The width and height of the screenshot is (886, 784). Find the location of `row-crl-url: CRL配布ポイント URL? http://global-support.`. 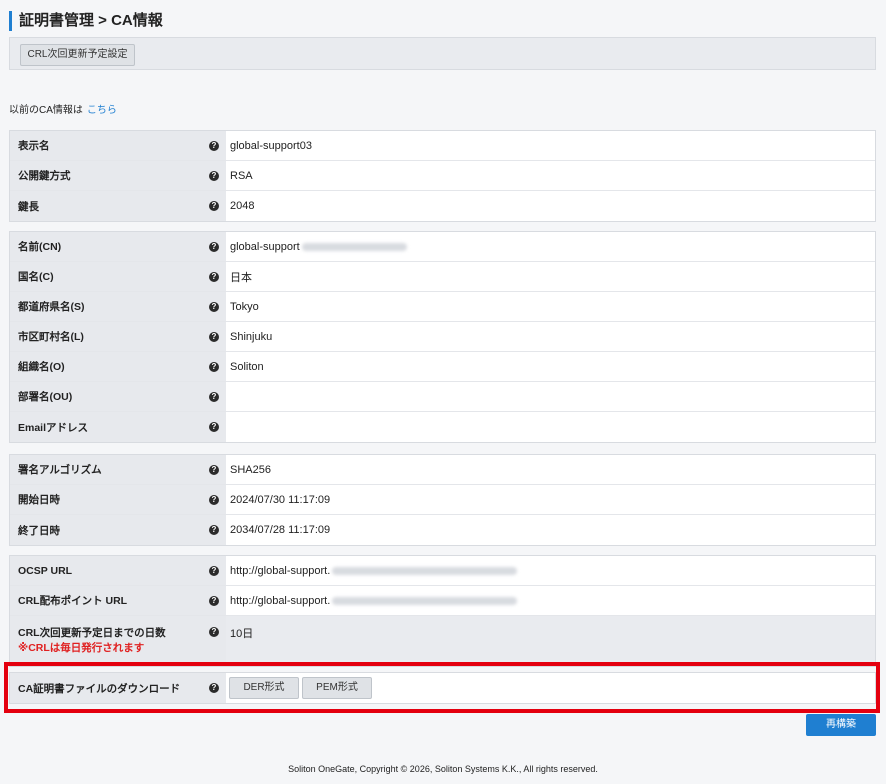

row-crl-url: CRL配布ポイント URL? http://global-support. is located at coordinates (442, 601).